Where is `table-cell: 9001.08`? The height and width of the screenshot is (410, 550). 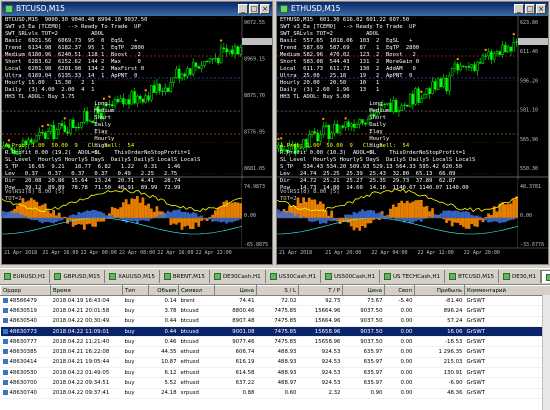 table-cell: 9001.08 is located at coordinates (235, 332).